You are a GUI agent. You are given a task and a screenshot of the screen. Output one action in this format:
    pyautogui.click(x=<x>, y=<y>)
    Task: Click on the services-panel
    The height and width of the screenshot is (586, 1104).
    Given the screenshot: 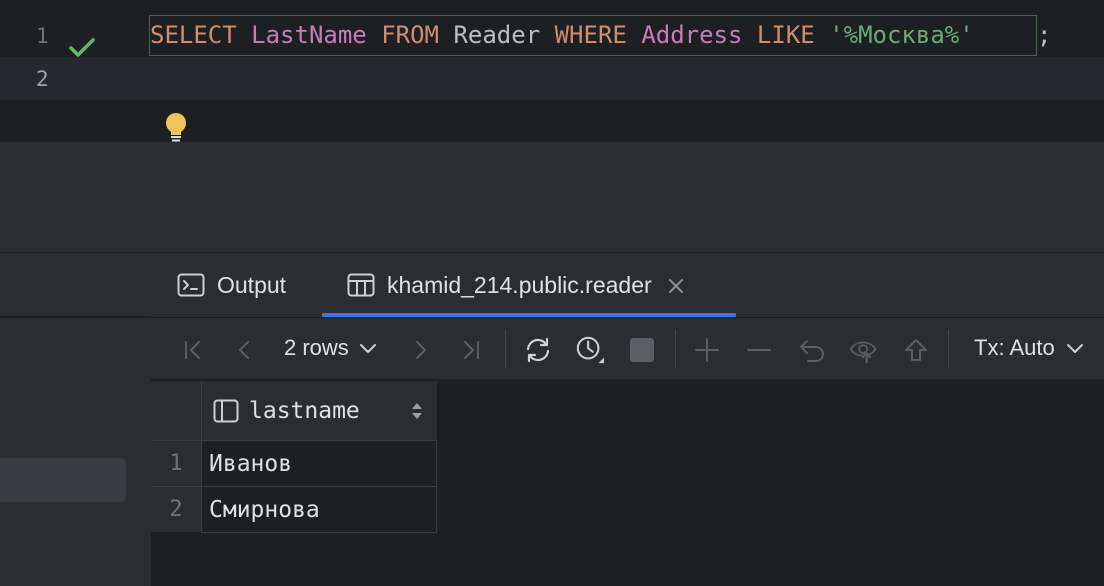 What is the action you would take?
    pyautogui.click(x=75, y=419)
    